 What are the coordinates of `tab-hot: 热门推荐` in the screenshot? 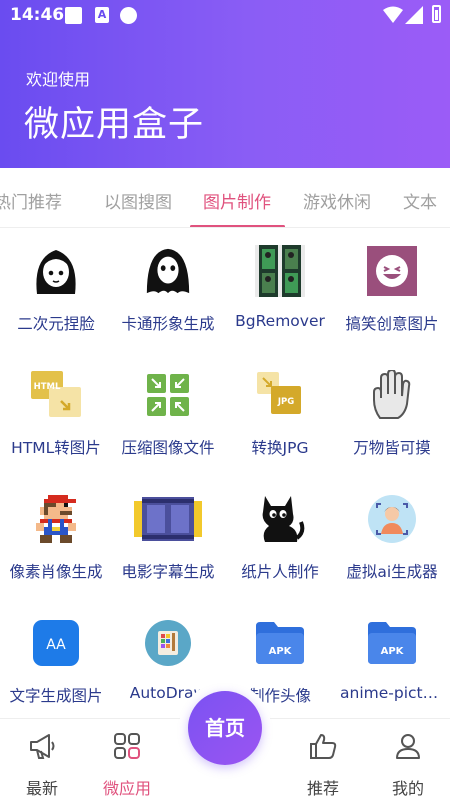 It's located at (31, 200).